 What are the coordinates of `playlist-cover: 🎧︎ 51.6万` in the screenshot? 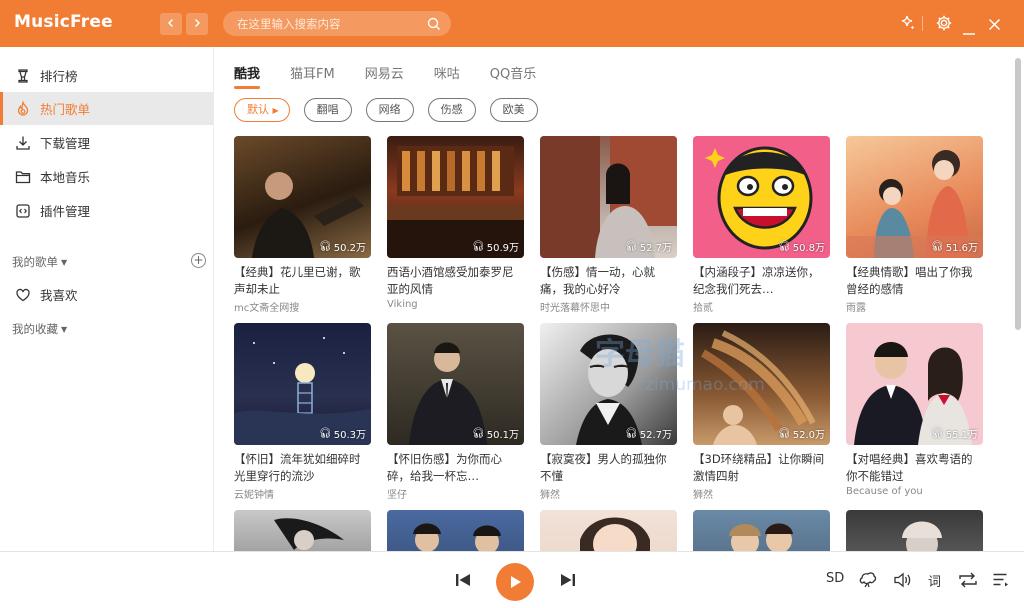 It's located at (914, 197).